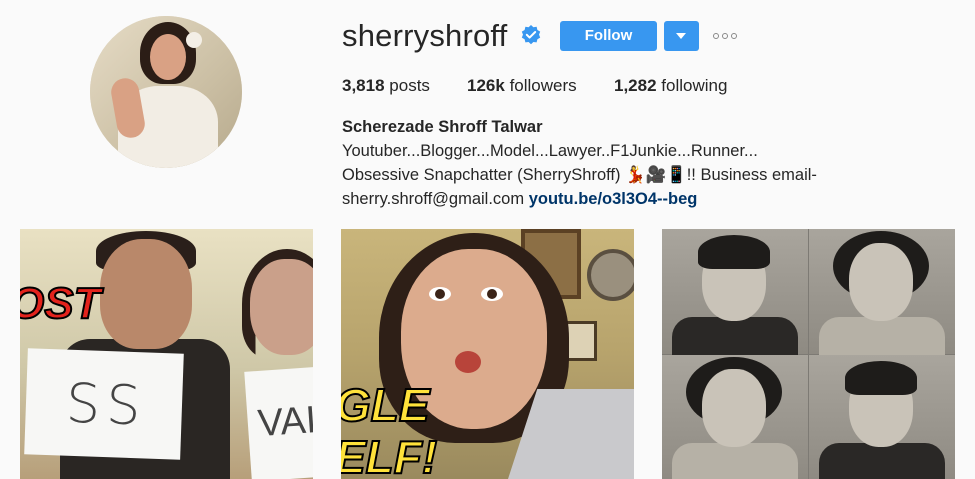  I want to click on avatar-face, so click(168, 57).